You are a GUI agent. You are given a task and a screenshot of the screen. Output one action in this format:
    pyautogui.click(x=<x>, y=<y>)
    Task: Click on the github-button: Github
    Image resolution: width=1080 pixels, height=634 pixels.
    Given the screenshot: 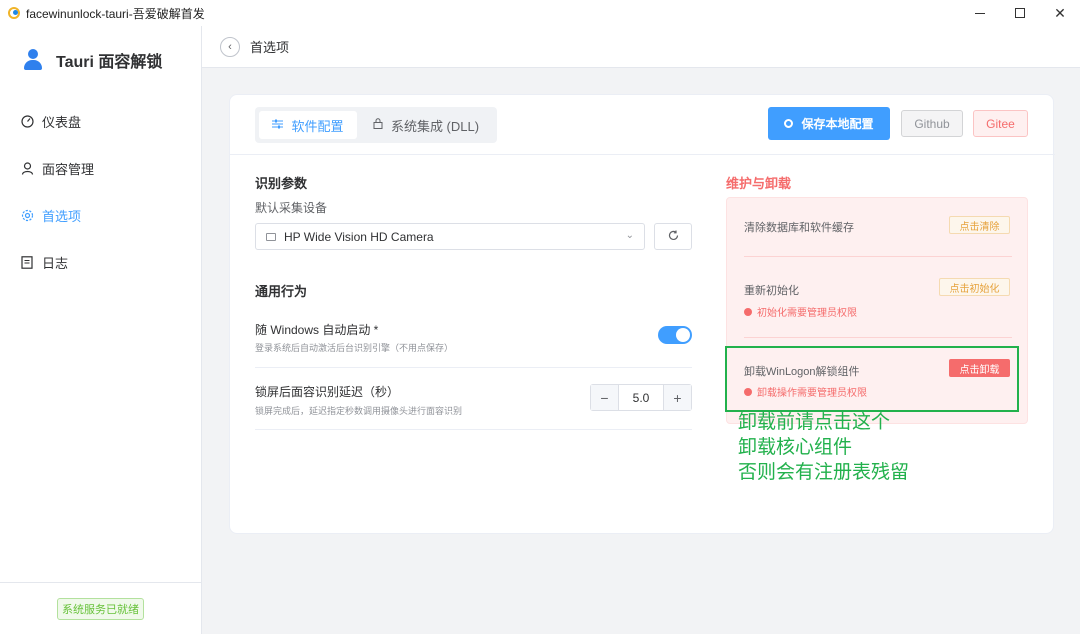 What is the action you would take?
    pyautogui.click(x=932, y=123)
    